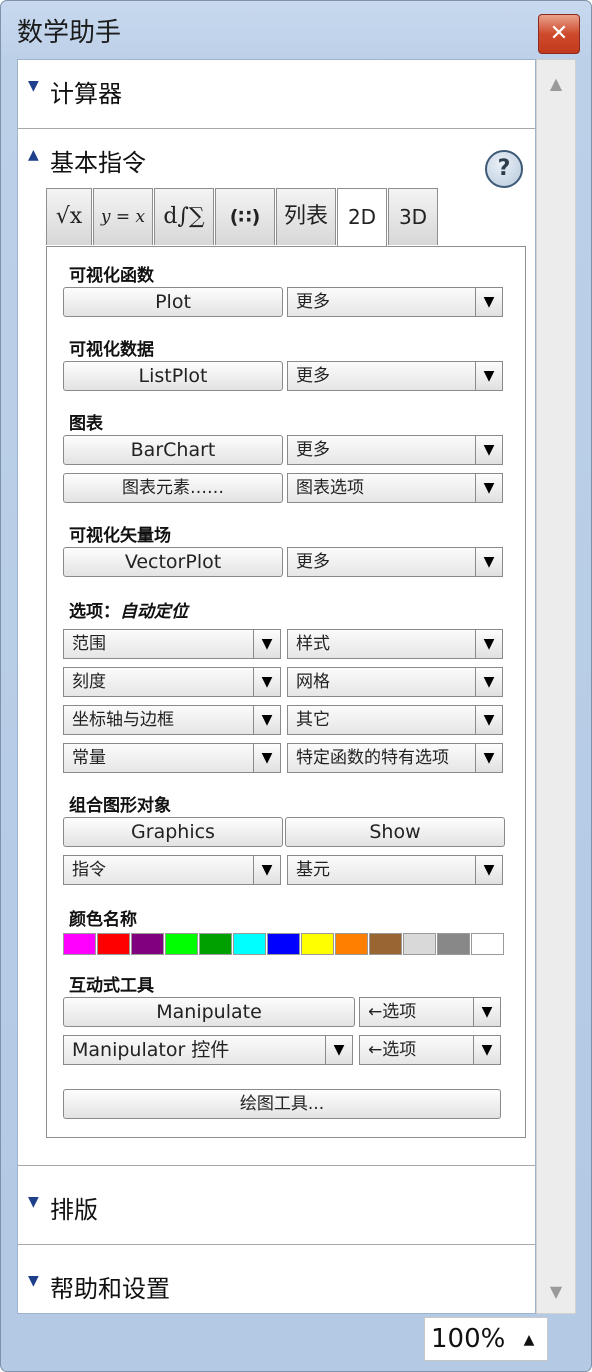 This screenshot has width=592, height=1372. I want to click on section-help-label: 帮助和设置, so click(110, 1286).